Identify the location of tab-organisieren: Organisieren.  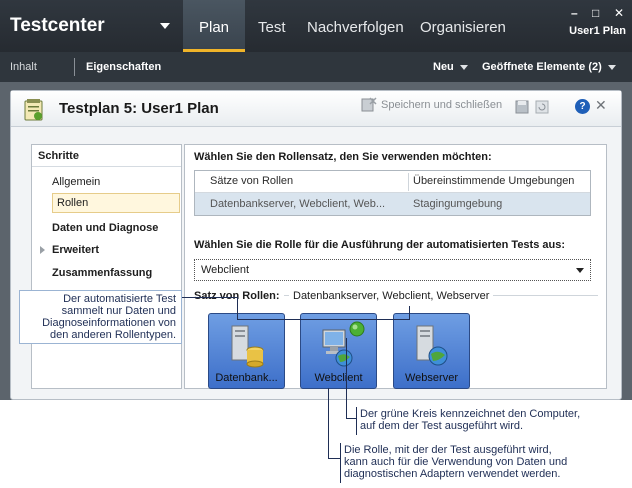
(463, 26).